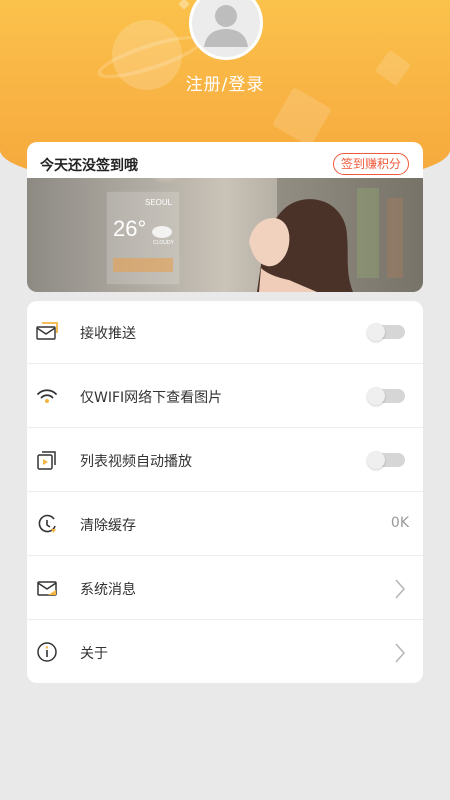 This screenshot has width=450, height=800. I want to click on wifi-only-toggle, so click(386, 396).